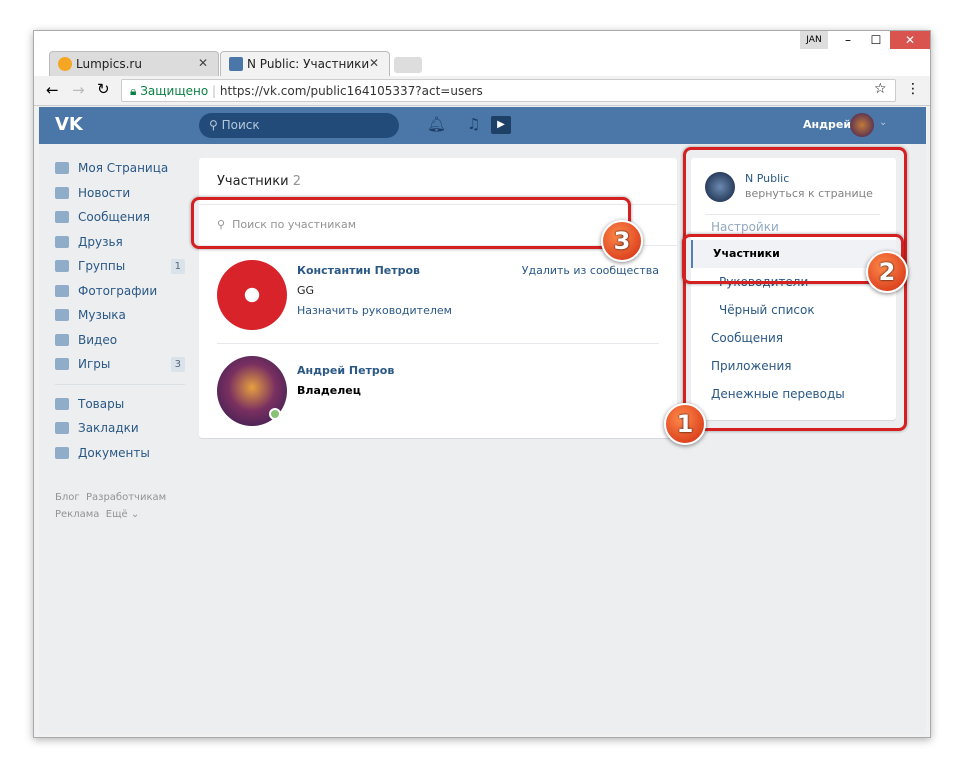 This screenshot has height=771, width=964. I want to click on annotation-number-1: 1, so click(685, 424).